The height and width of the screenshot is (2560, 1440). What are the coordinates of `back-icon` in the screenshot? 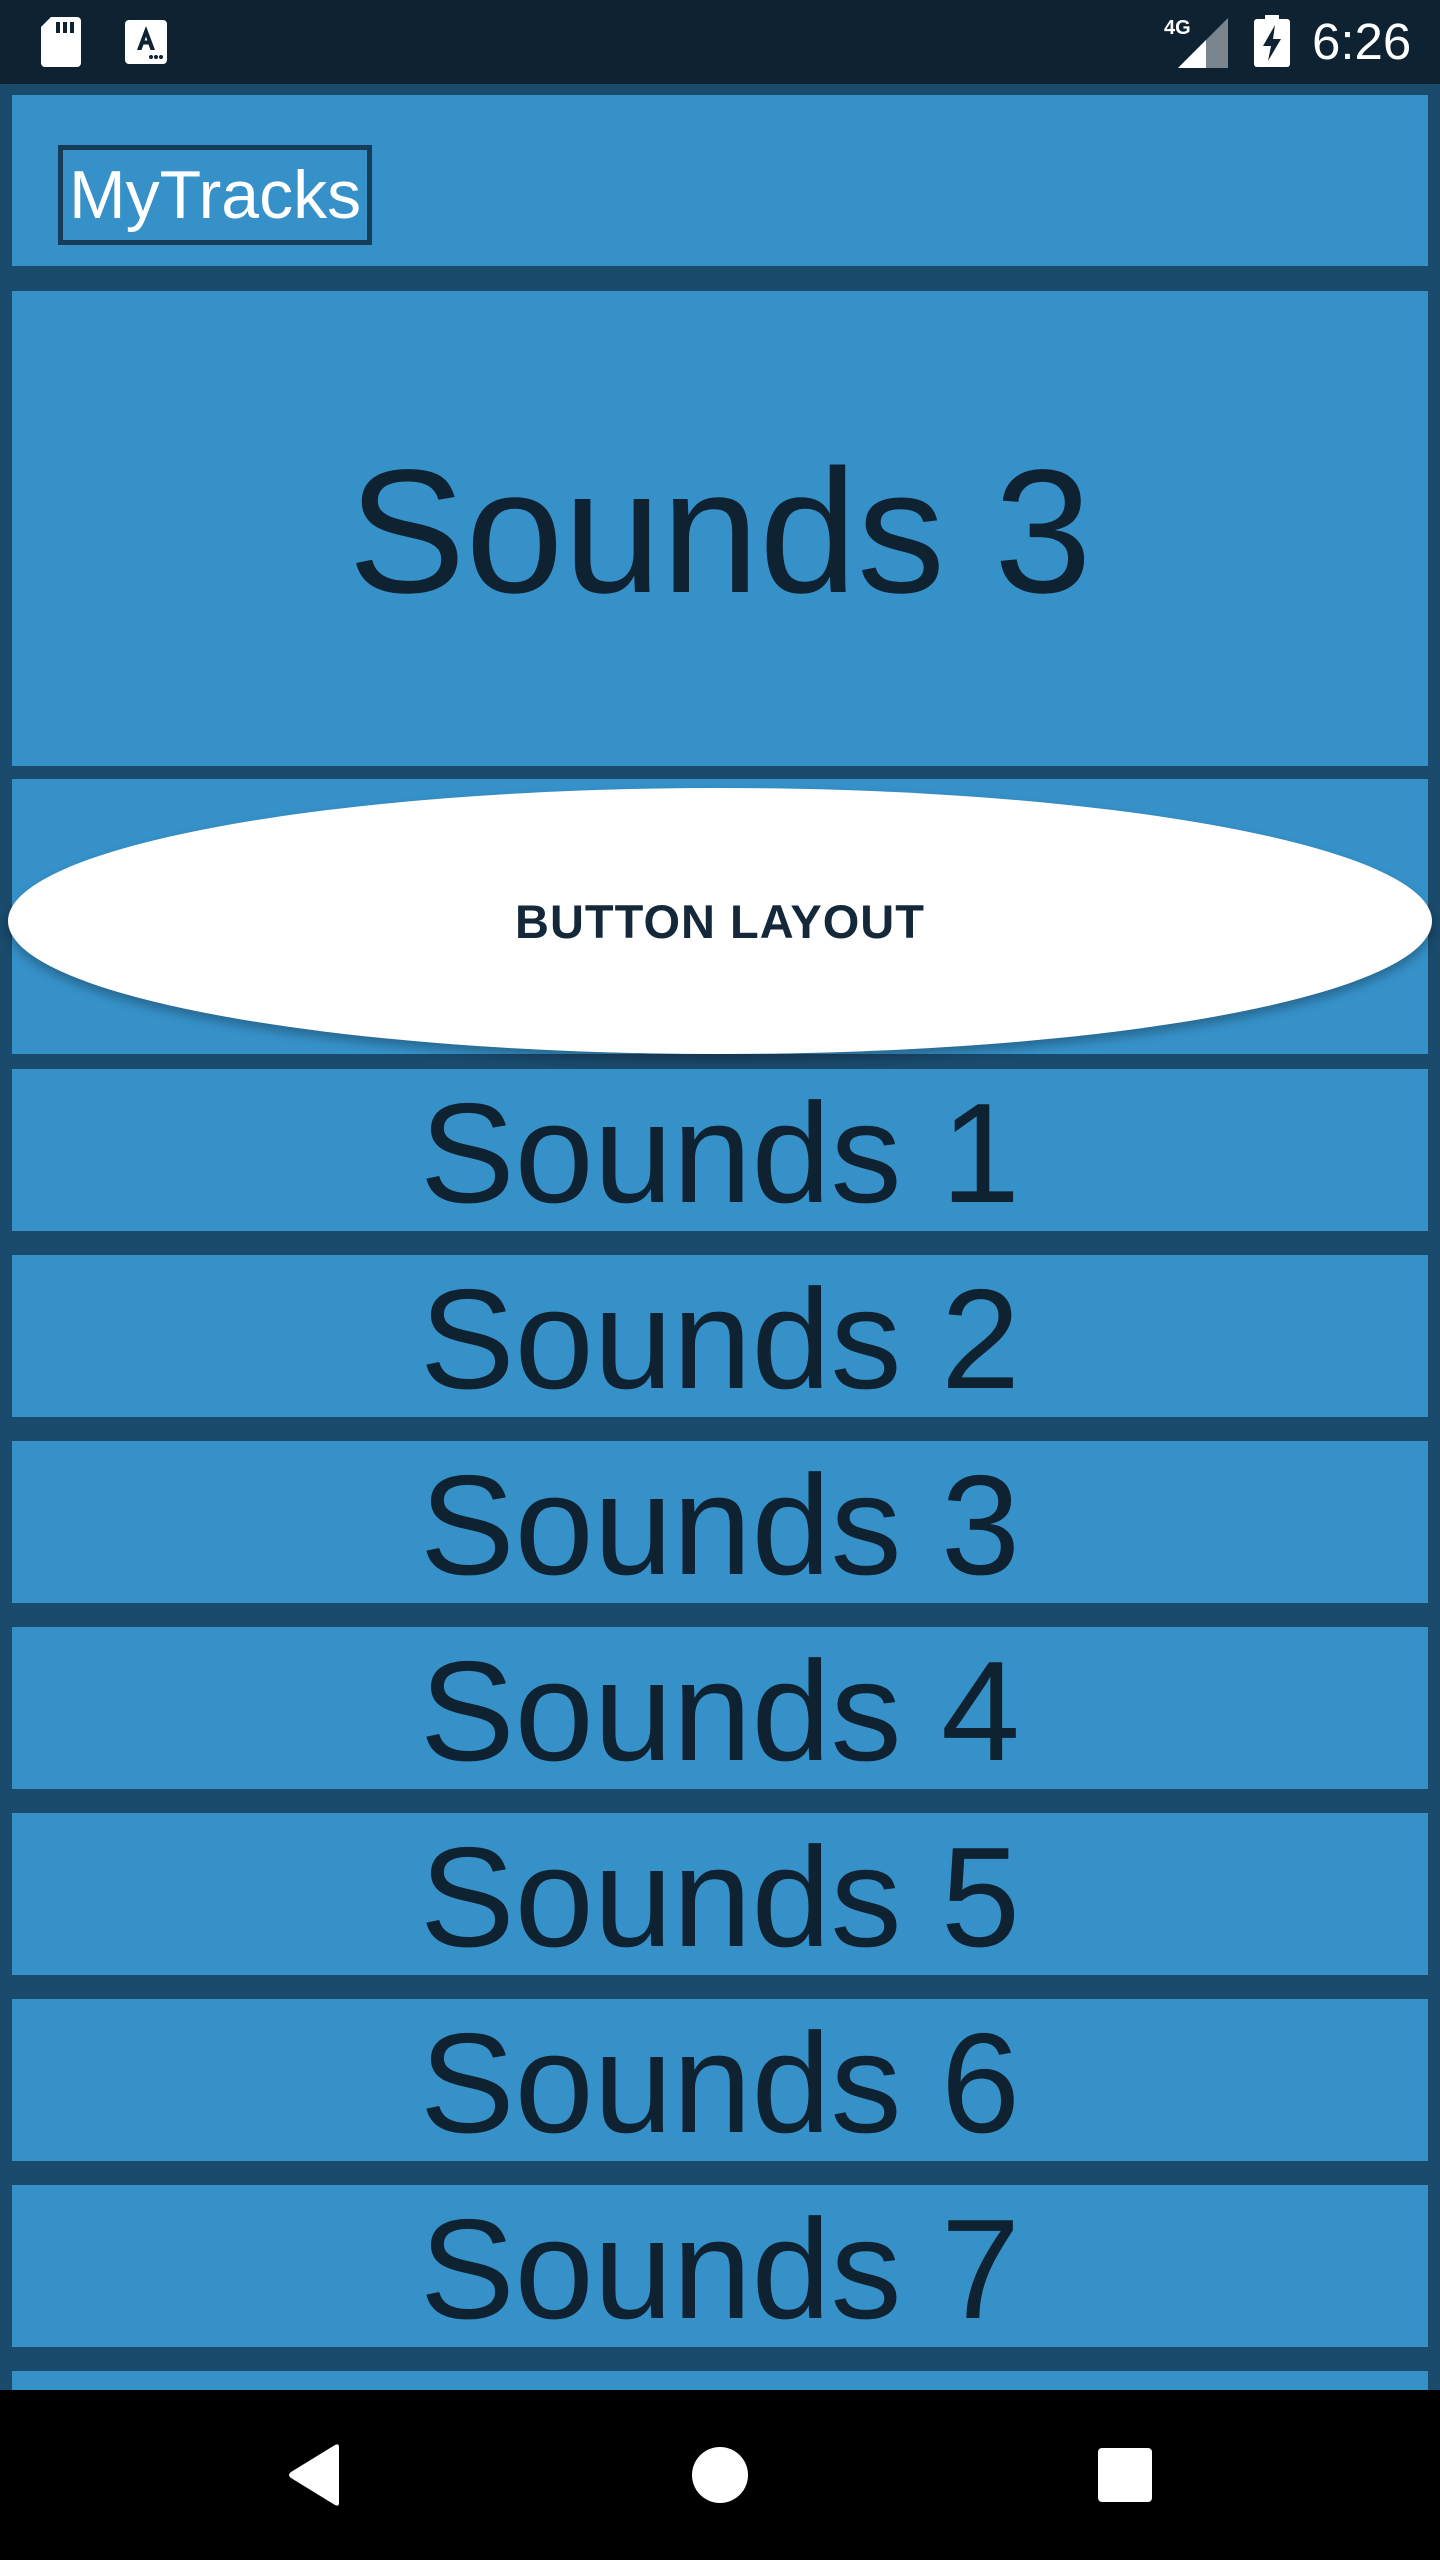 It's located at (314, 2475).